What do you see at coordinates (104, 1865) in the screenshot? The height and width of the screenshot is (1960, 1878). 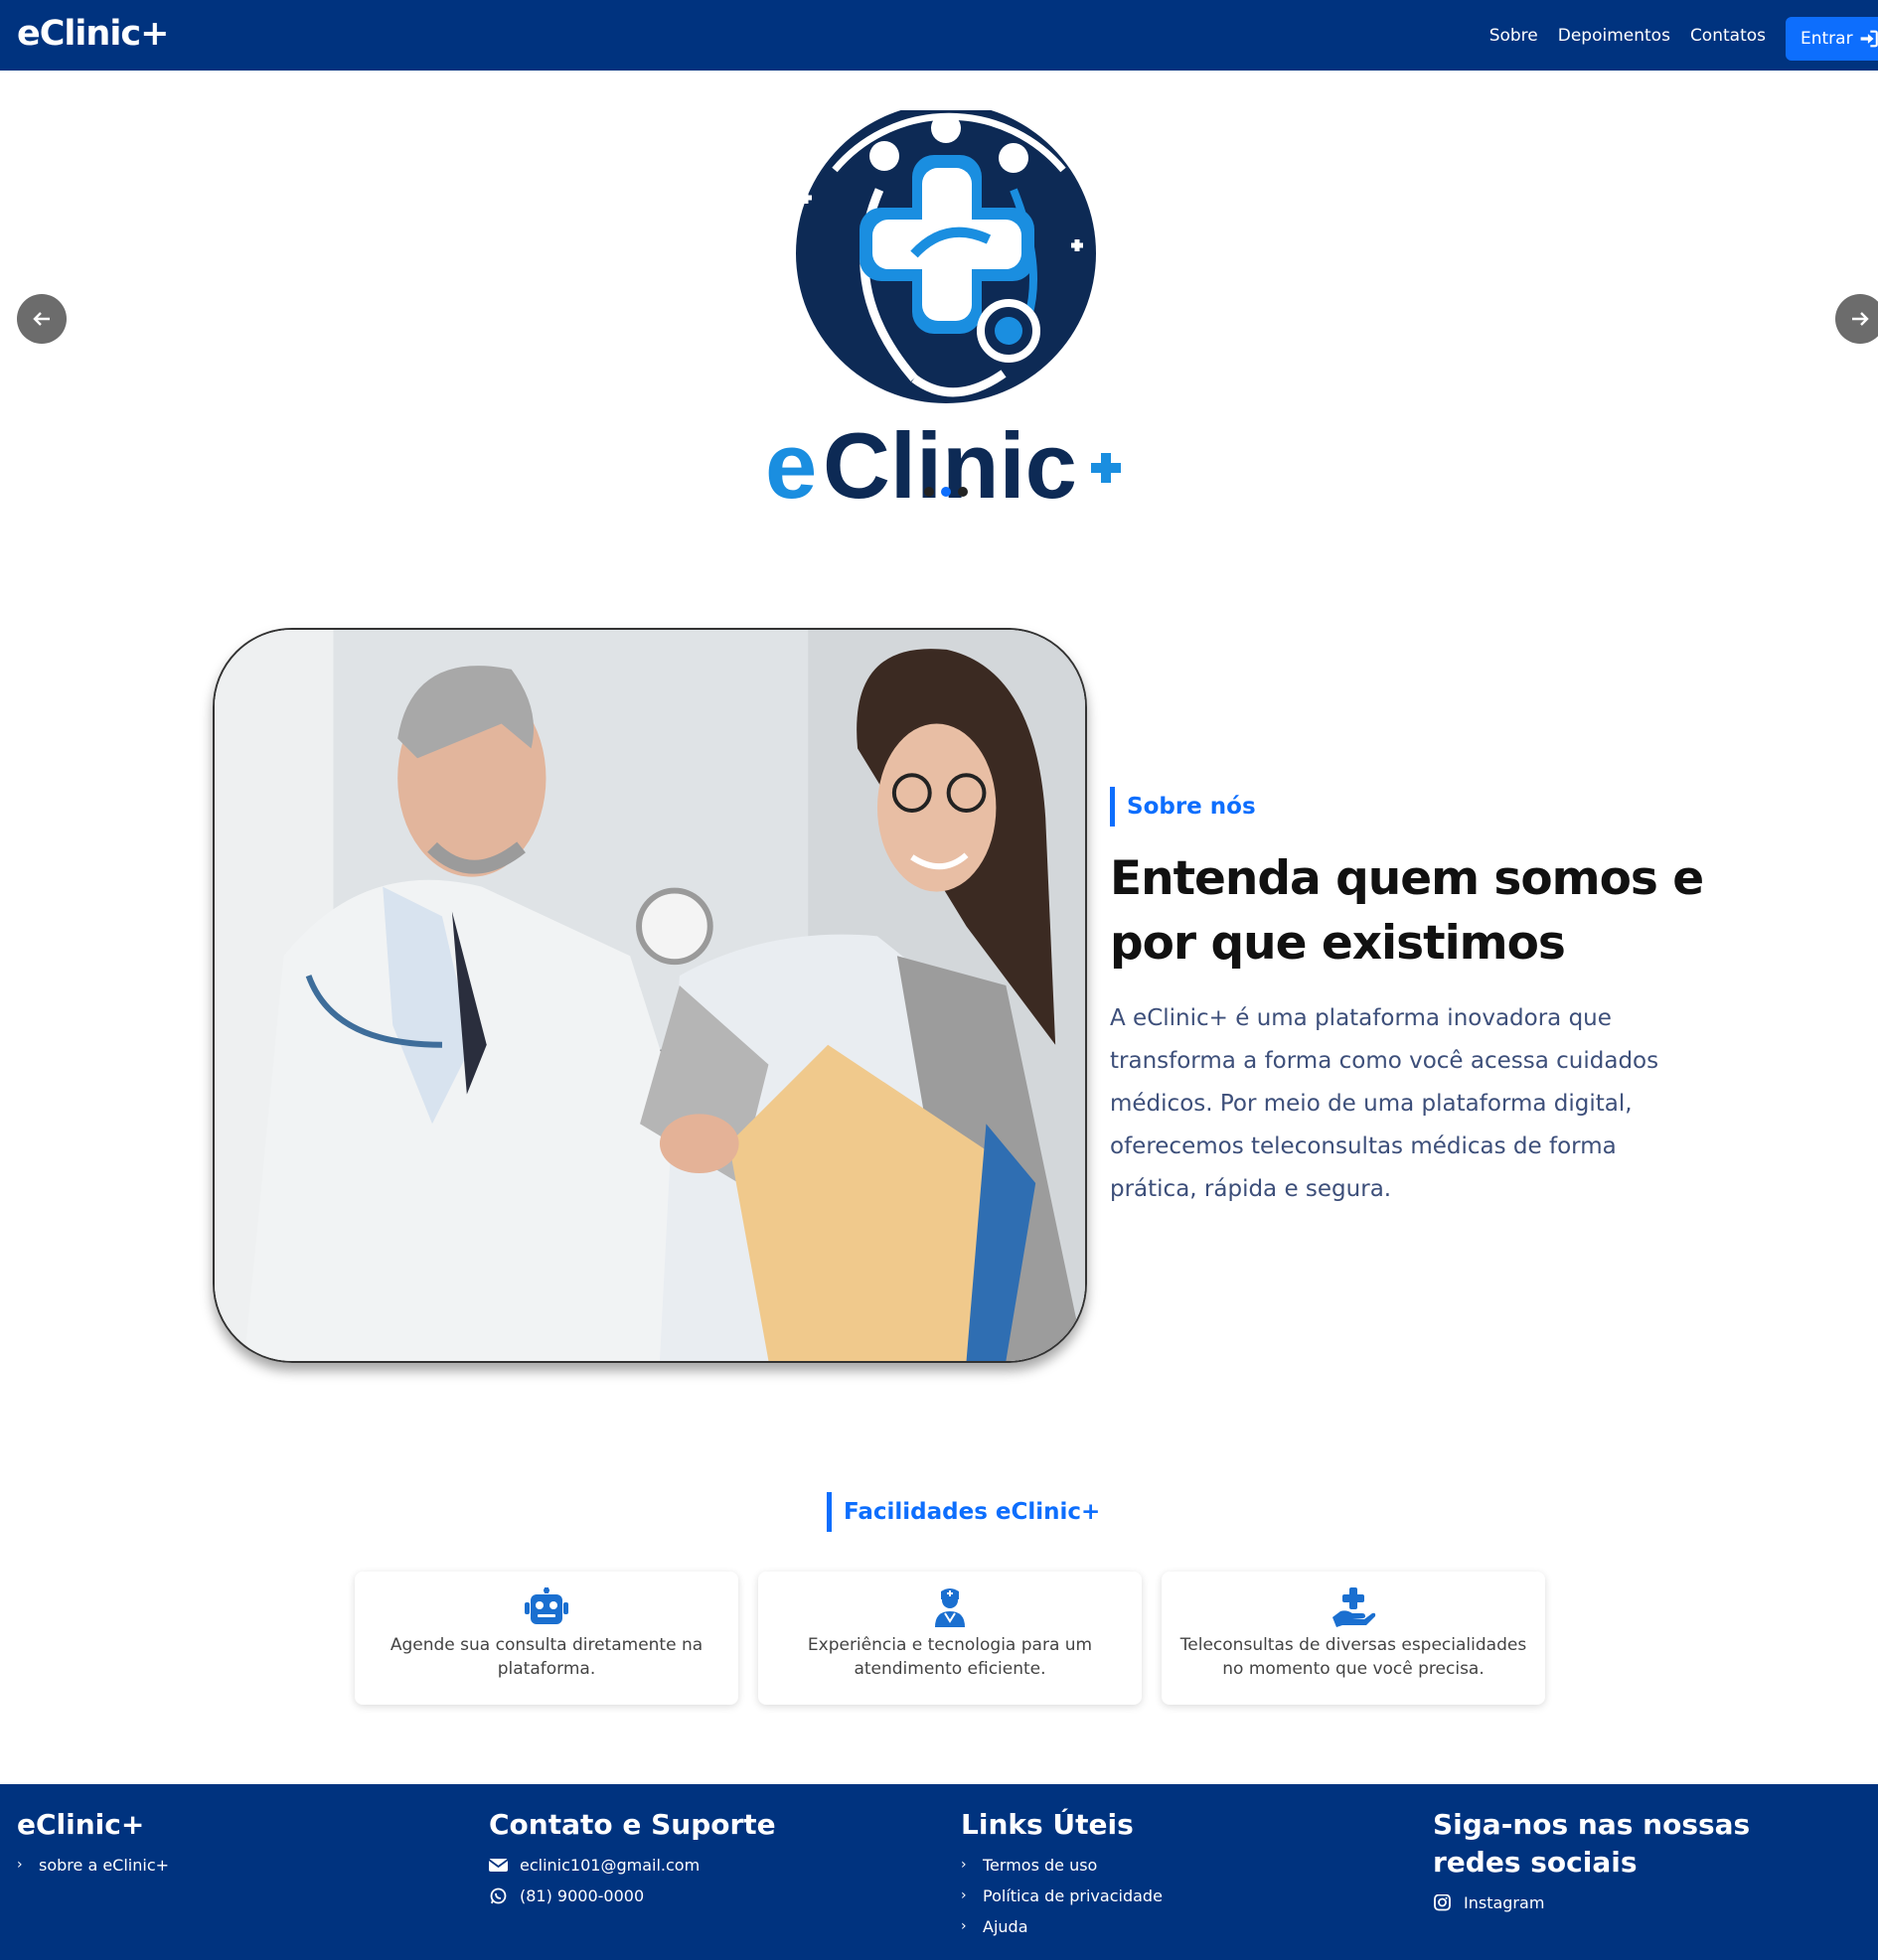 I see `footer-link-label: sobre a eClinic+` at bounding box center [104, 1865].